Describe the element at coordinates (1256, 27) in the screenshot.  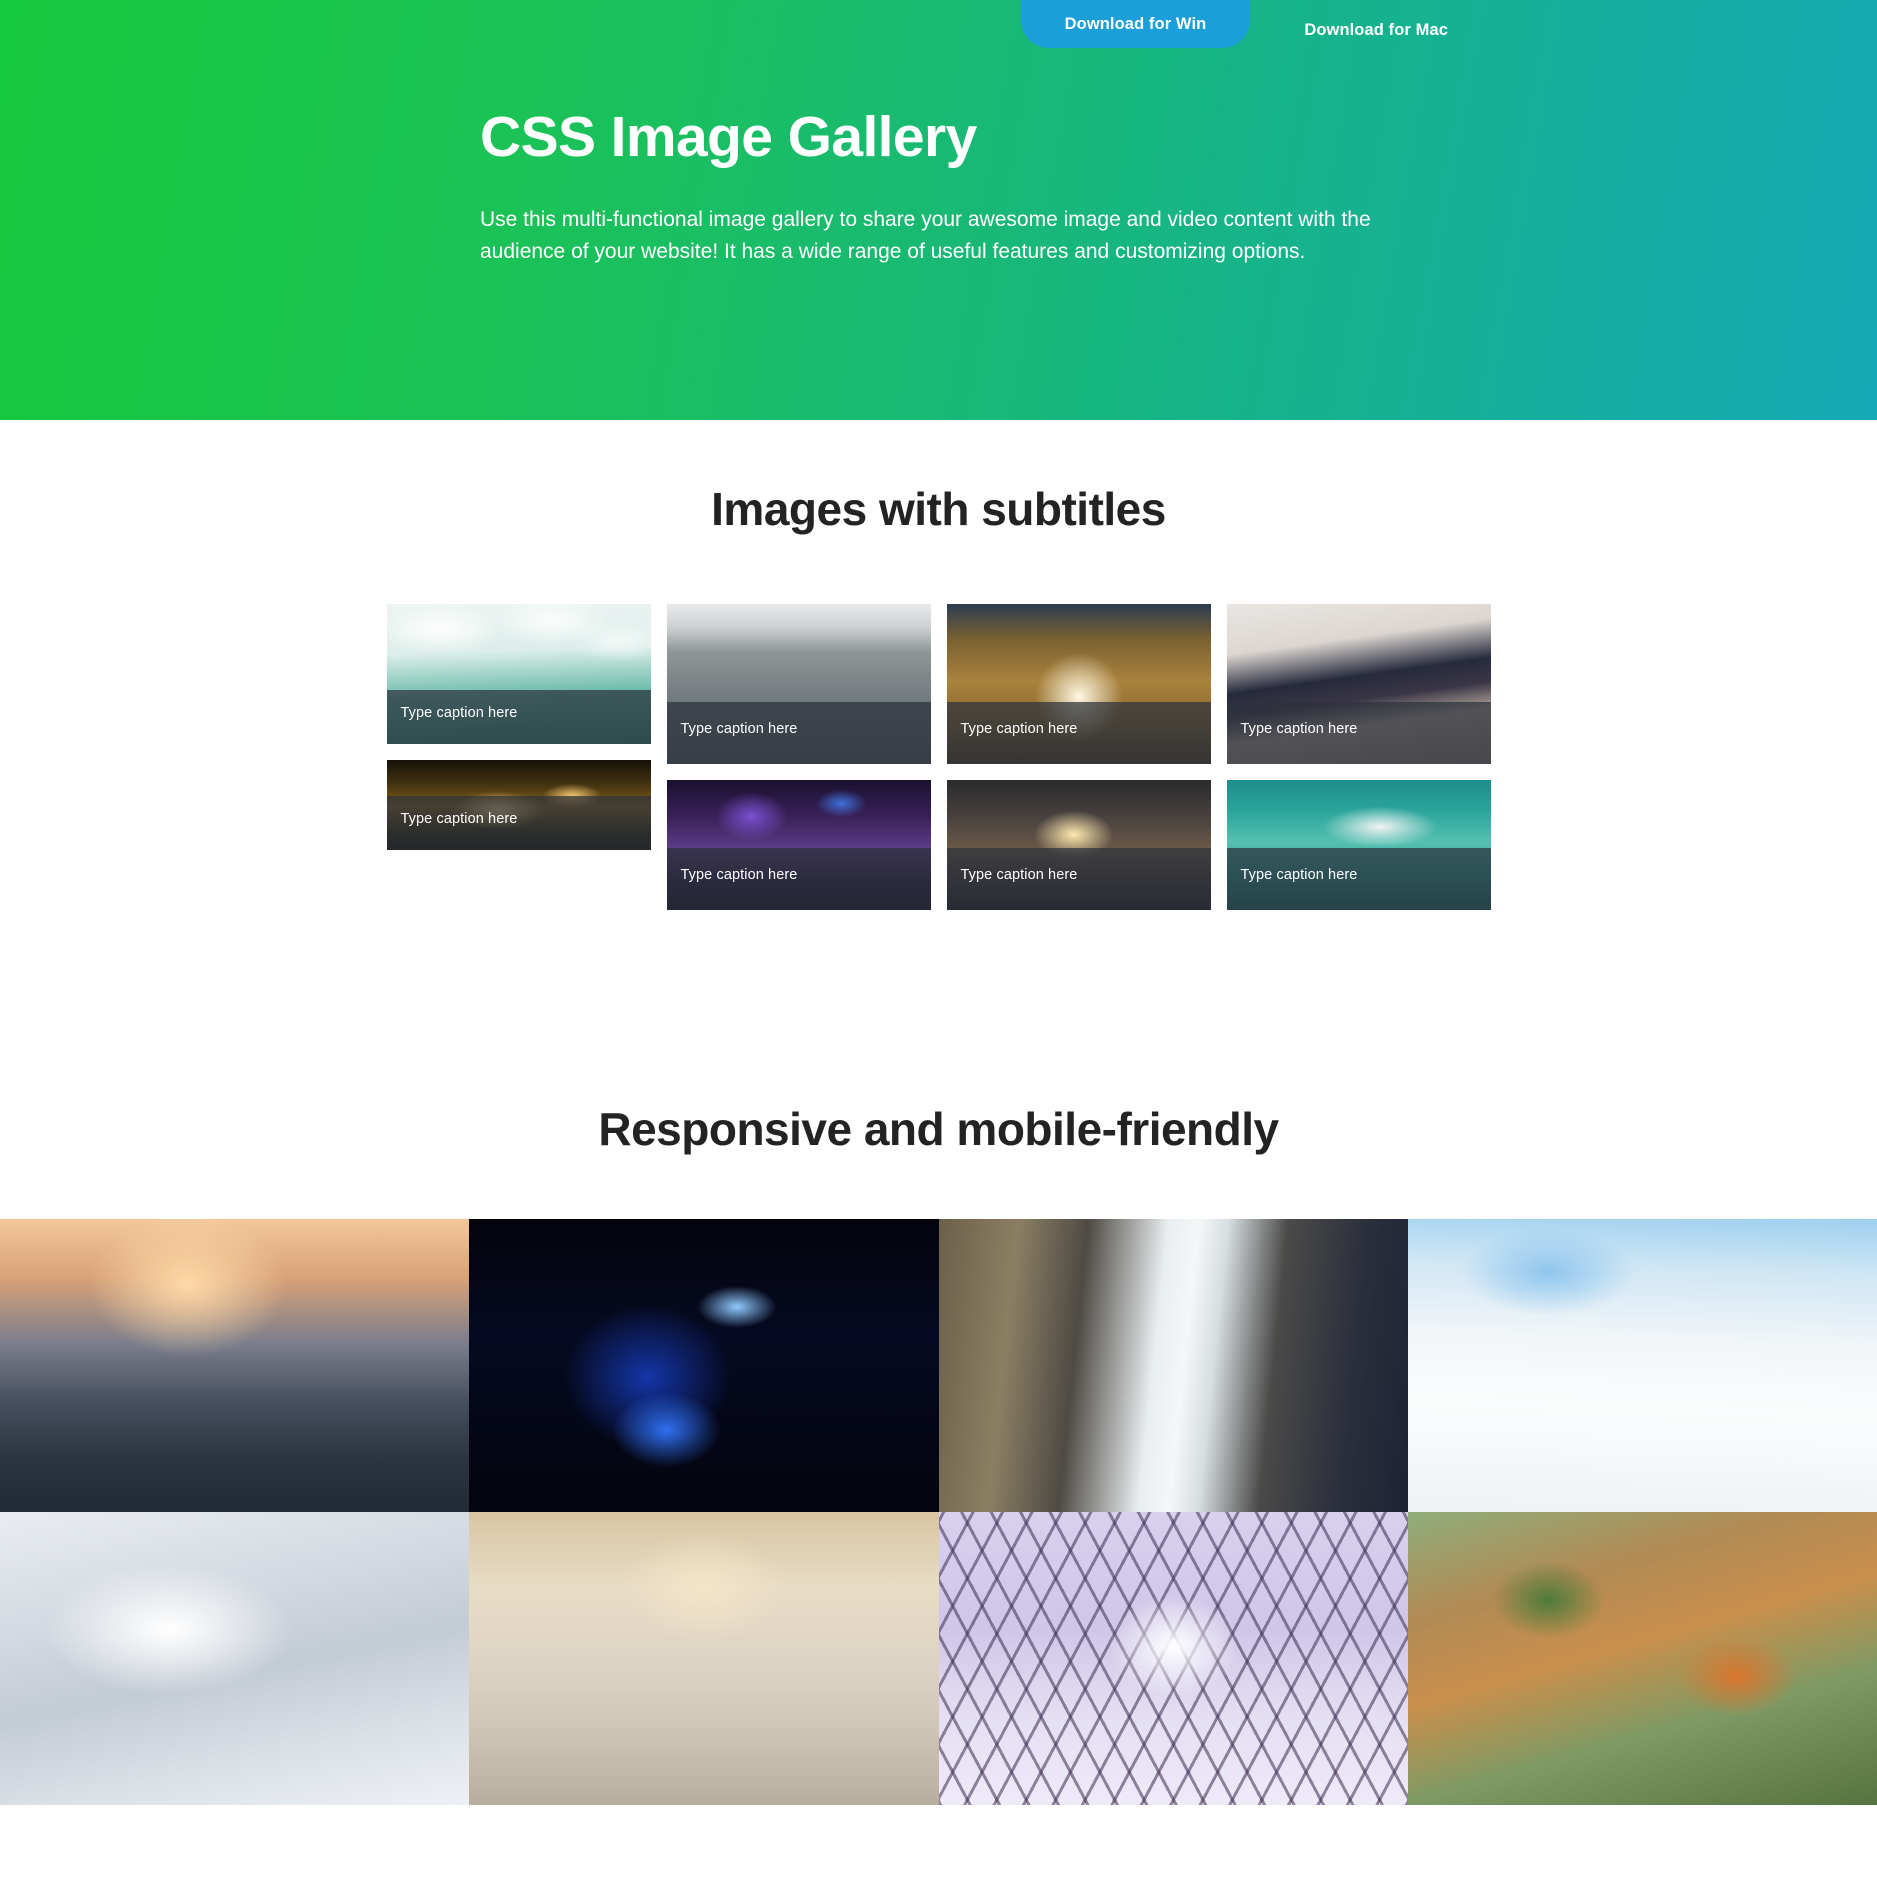
I see `hero-download-nav: Download for Win Download for Mac` at that location.